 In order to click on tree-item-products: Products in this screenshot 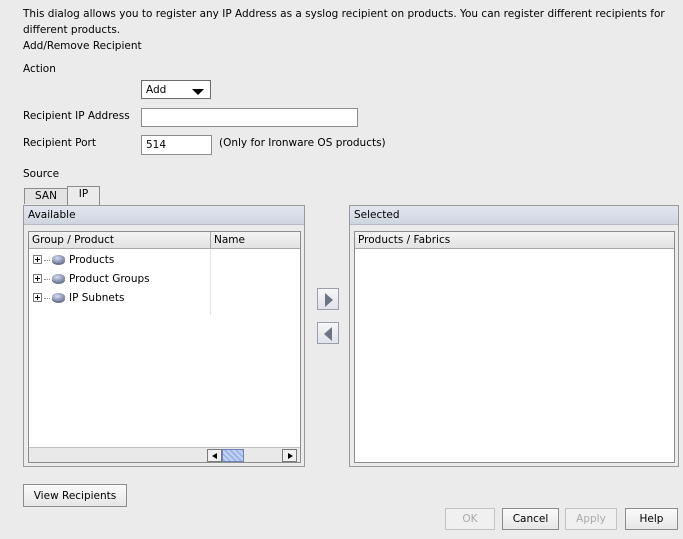, I will do `click(73, 260)`.